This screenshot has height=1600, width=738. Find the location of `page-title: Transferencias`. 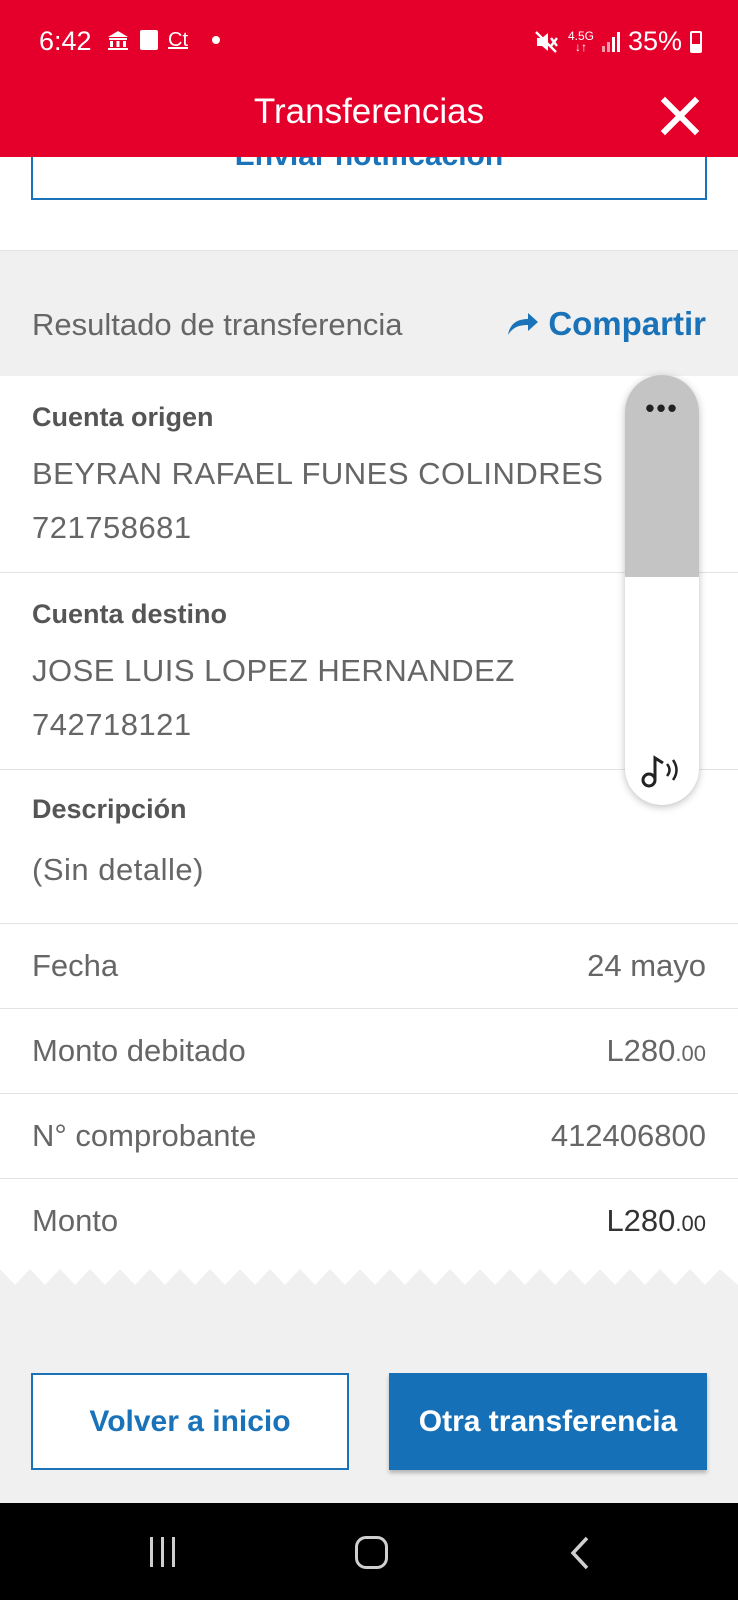

page-title: Transferencias is located at coordinates (369, 111).